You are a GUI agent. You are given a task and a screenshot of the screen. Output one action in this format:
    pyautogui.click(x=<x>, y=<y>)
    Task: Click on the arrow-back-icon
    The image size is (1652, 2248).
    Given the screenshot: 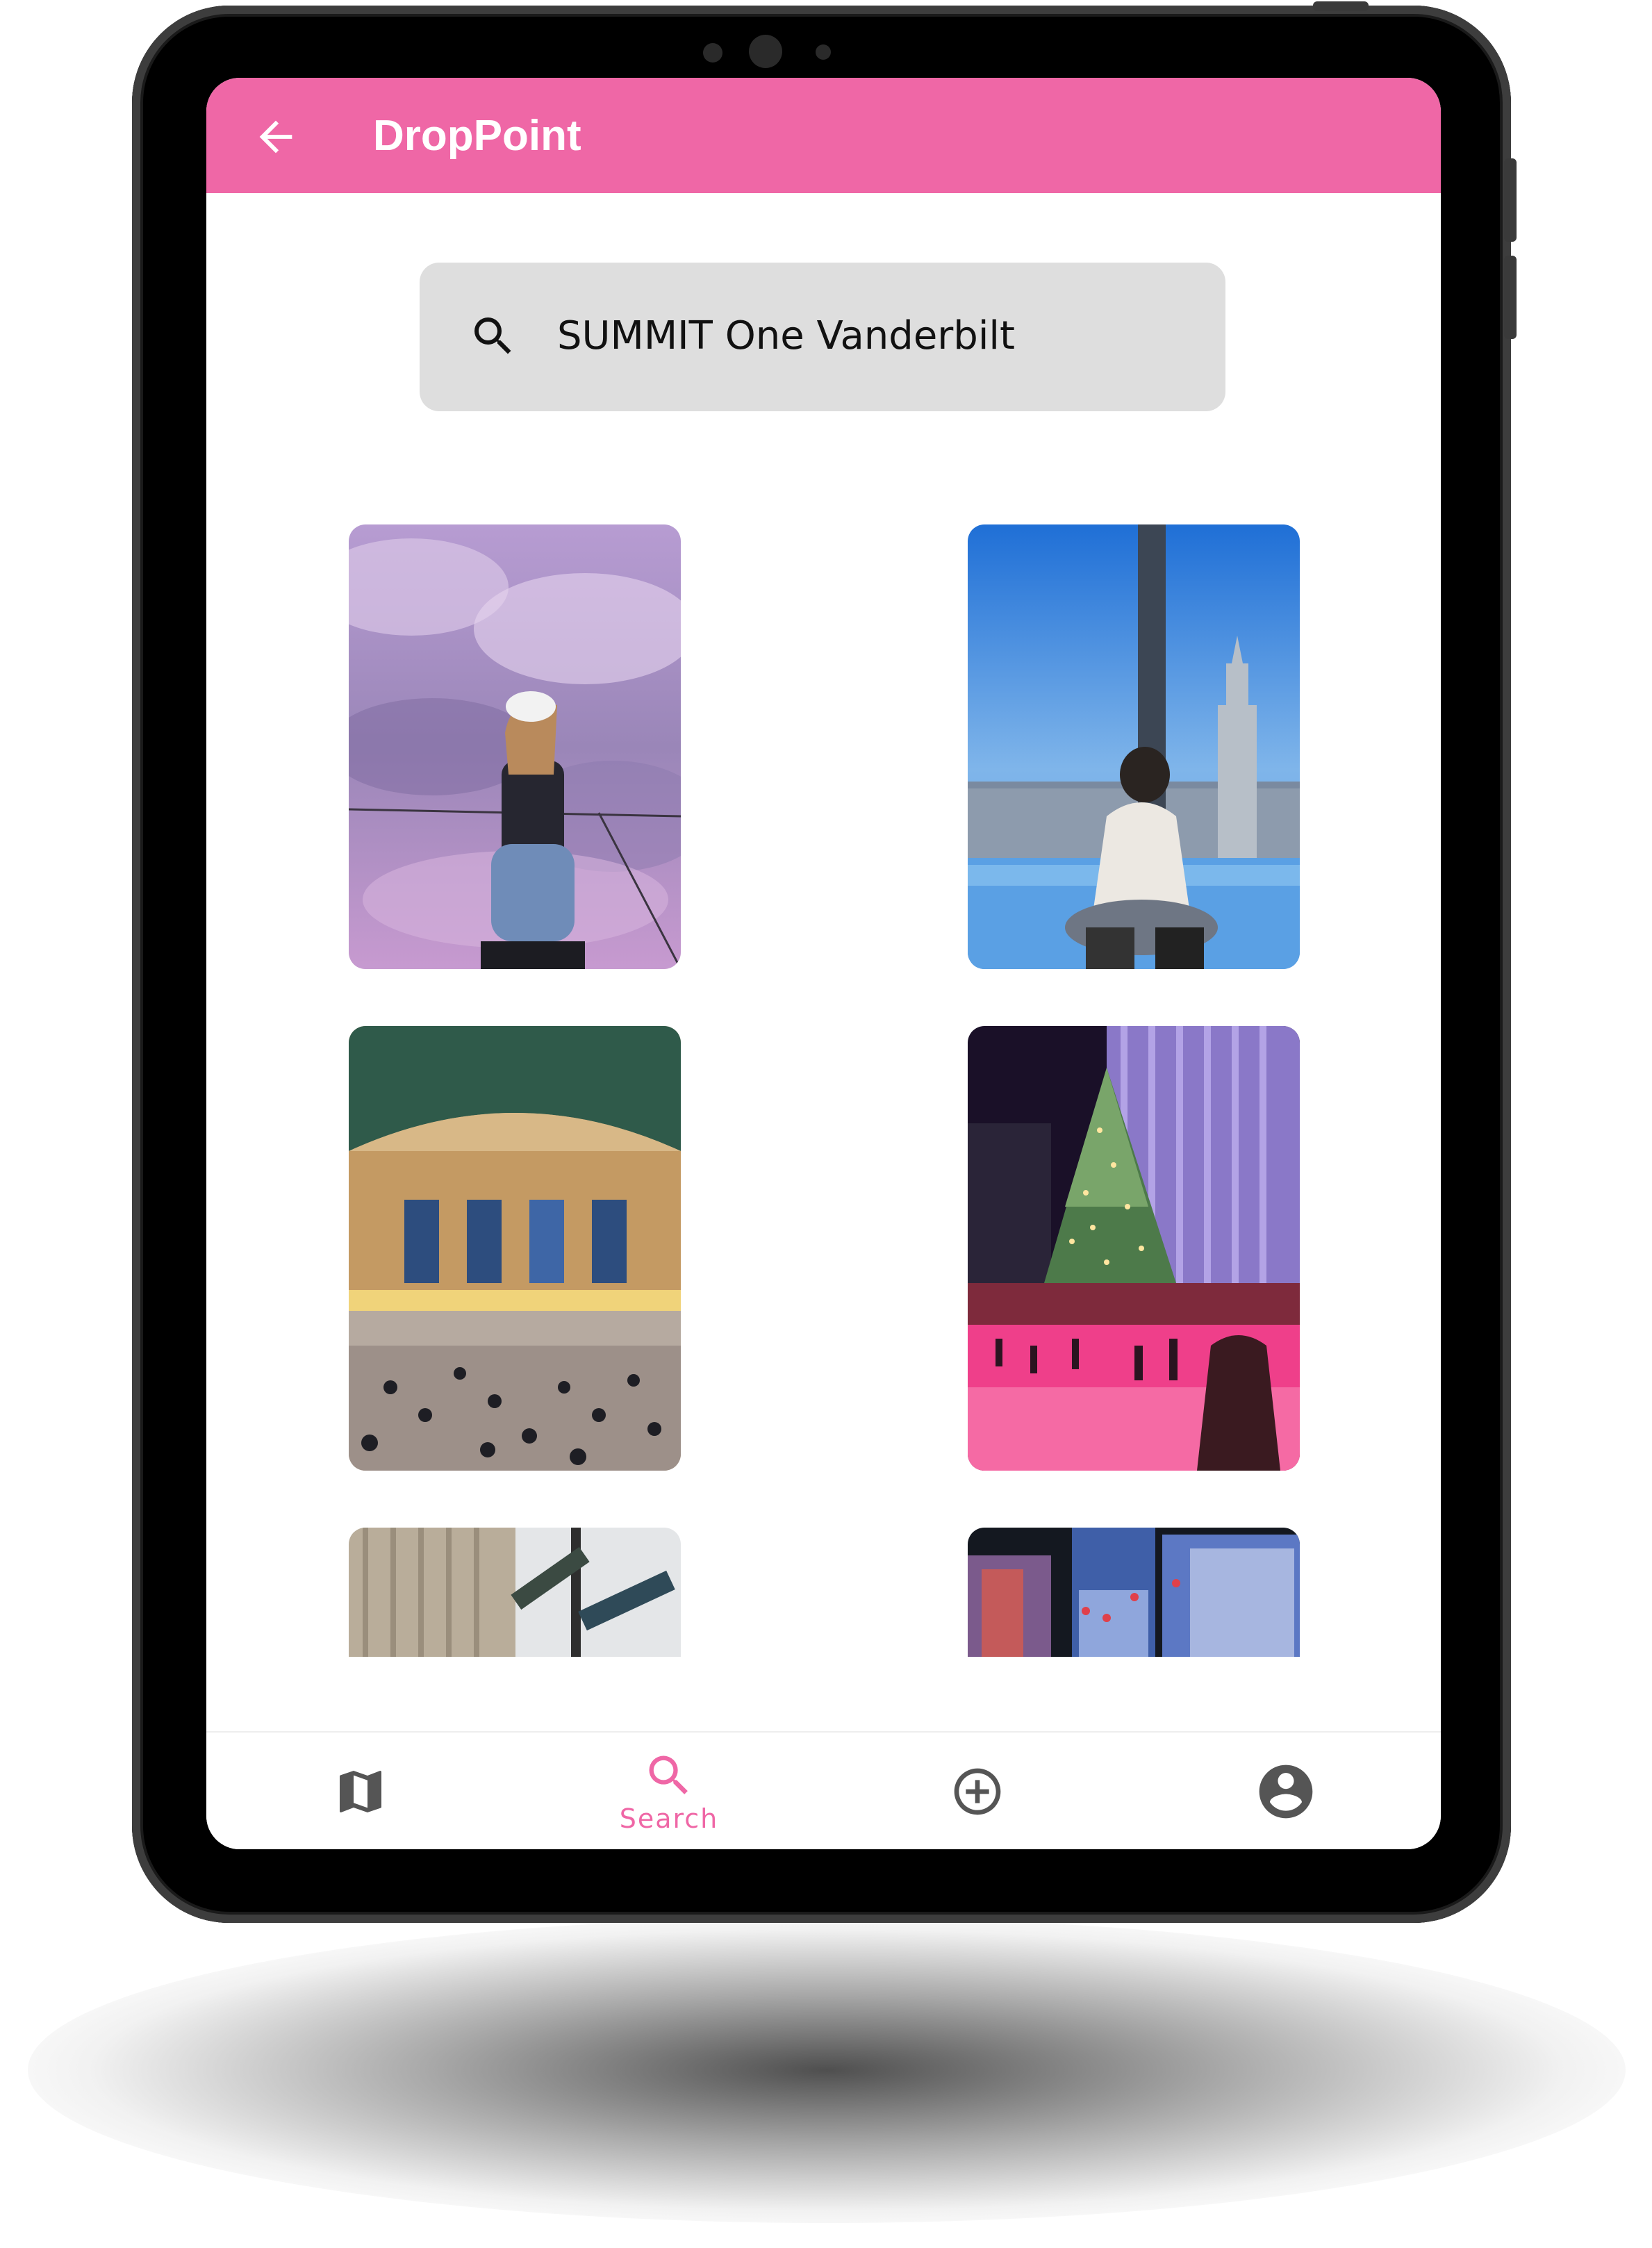 What is the action you would take?
    pyautogui.click(x=275, y=137)
    